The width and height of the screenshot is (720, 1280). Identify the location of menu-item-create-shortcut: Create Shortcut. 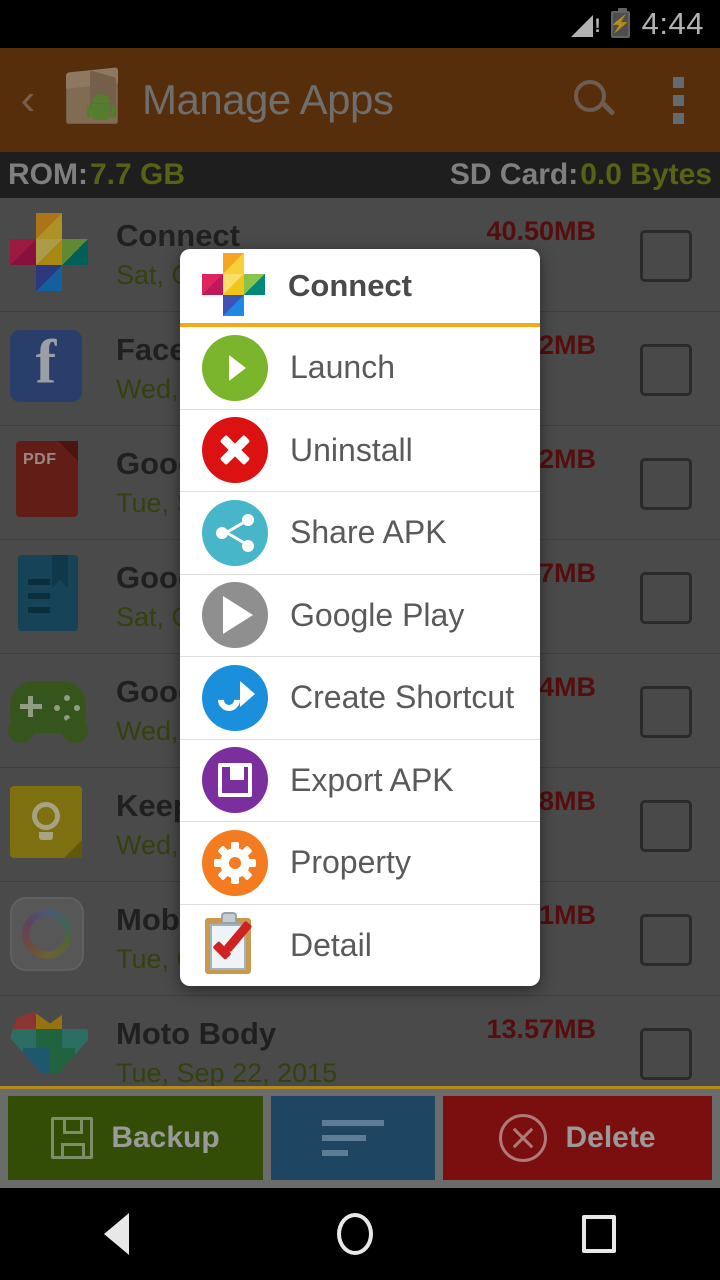
(360, 698).